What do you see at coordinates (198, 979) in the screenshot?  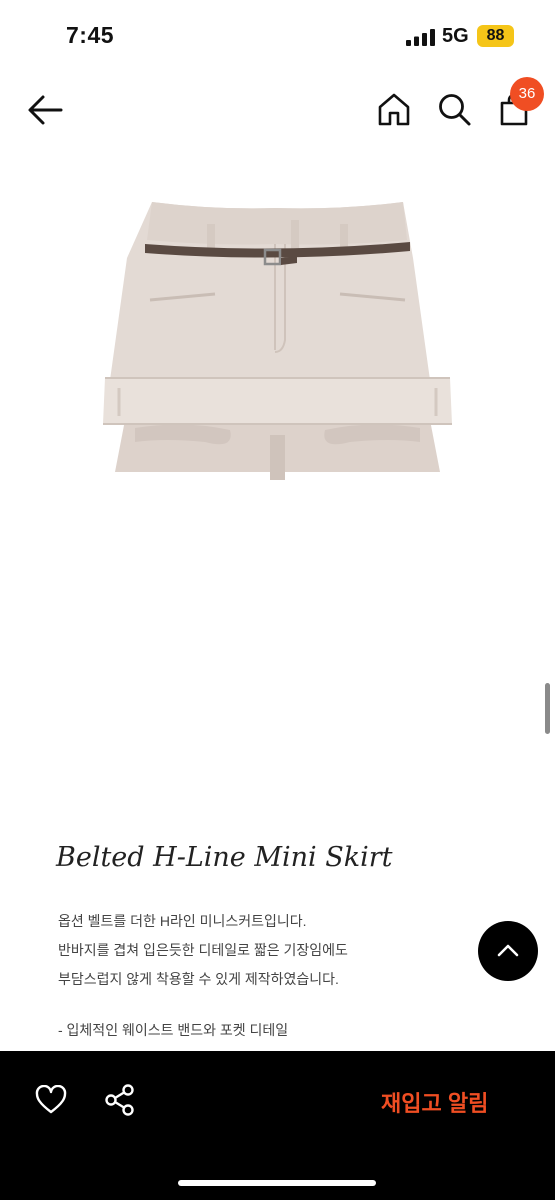 I see `description-line: 부담스럽지 않게 착용할 수 있게 제작하였습니다.` at bounding box center [198, 979].